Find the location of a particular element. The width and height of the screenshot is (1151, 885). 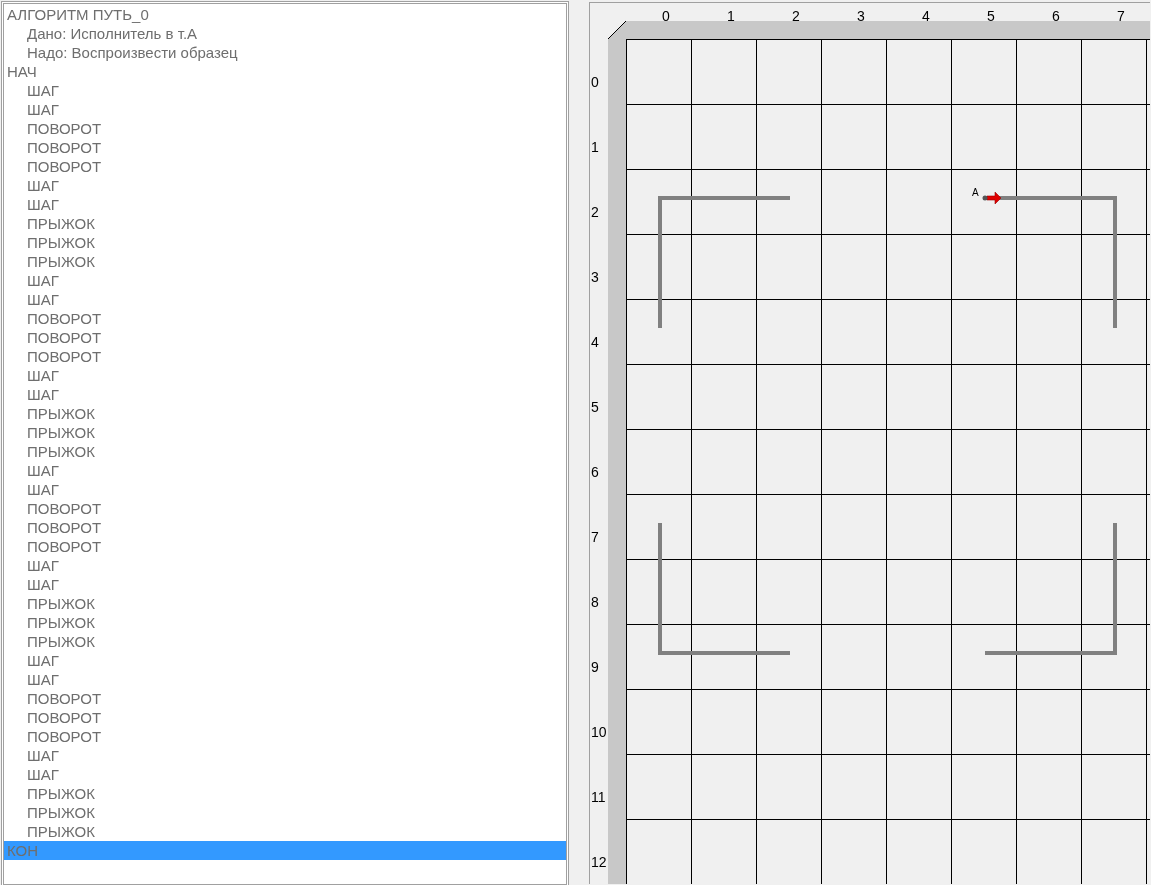

column-number: 2 is located at coordinates (796, 16).